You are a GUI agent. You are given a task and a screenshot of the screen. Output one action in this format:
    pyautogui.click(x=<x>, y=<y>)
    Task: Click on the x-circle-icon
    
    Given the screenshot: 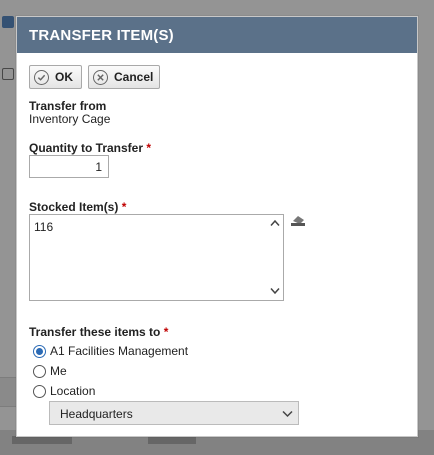 What is the action you would take?
    pyautogui.click(x=100, y=77)
    